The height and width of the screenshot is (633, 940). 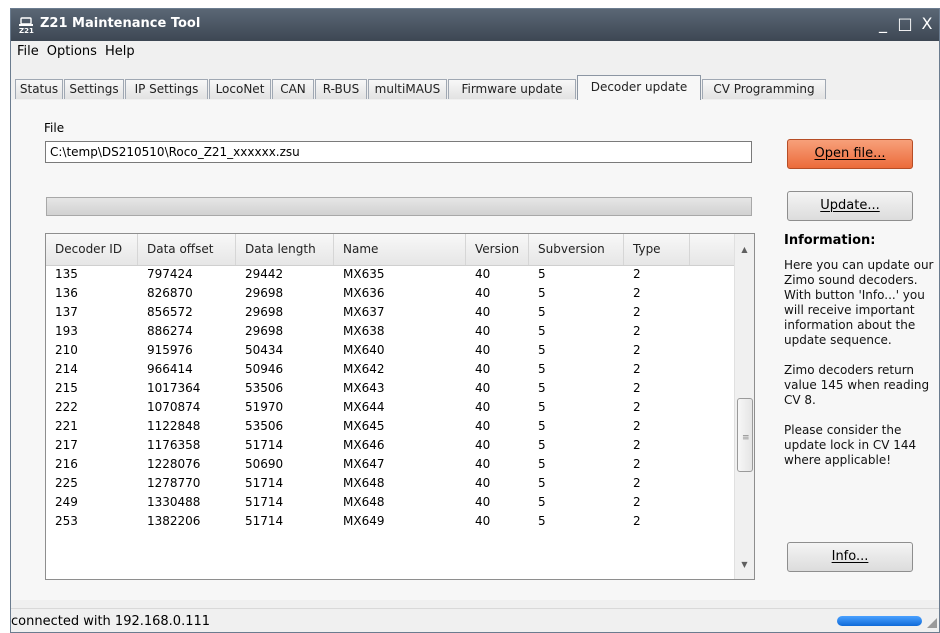 What do you see at coordinates (240, 89) in the screenshot?
I see `tab-loconet: LocoNet` at bounding box center [240, 89].